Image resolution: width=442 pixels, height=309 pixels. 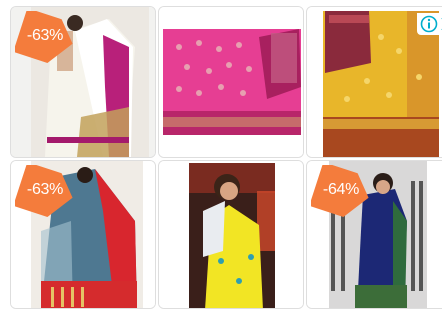 I want to click on adchoices, so click(x=429, y=24).